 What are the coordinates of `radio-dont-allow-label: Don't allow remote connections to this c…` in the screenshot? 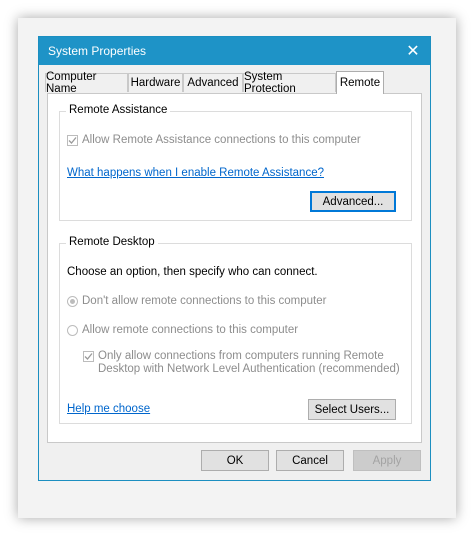 It's located at (204, 301).